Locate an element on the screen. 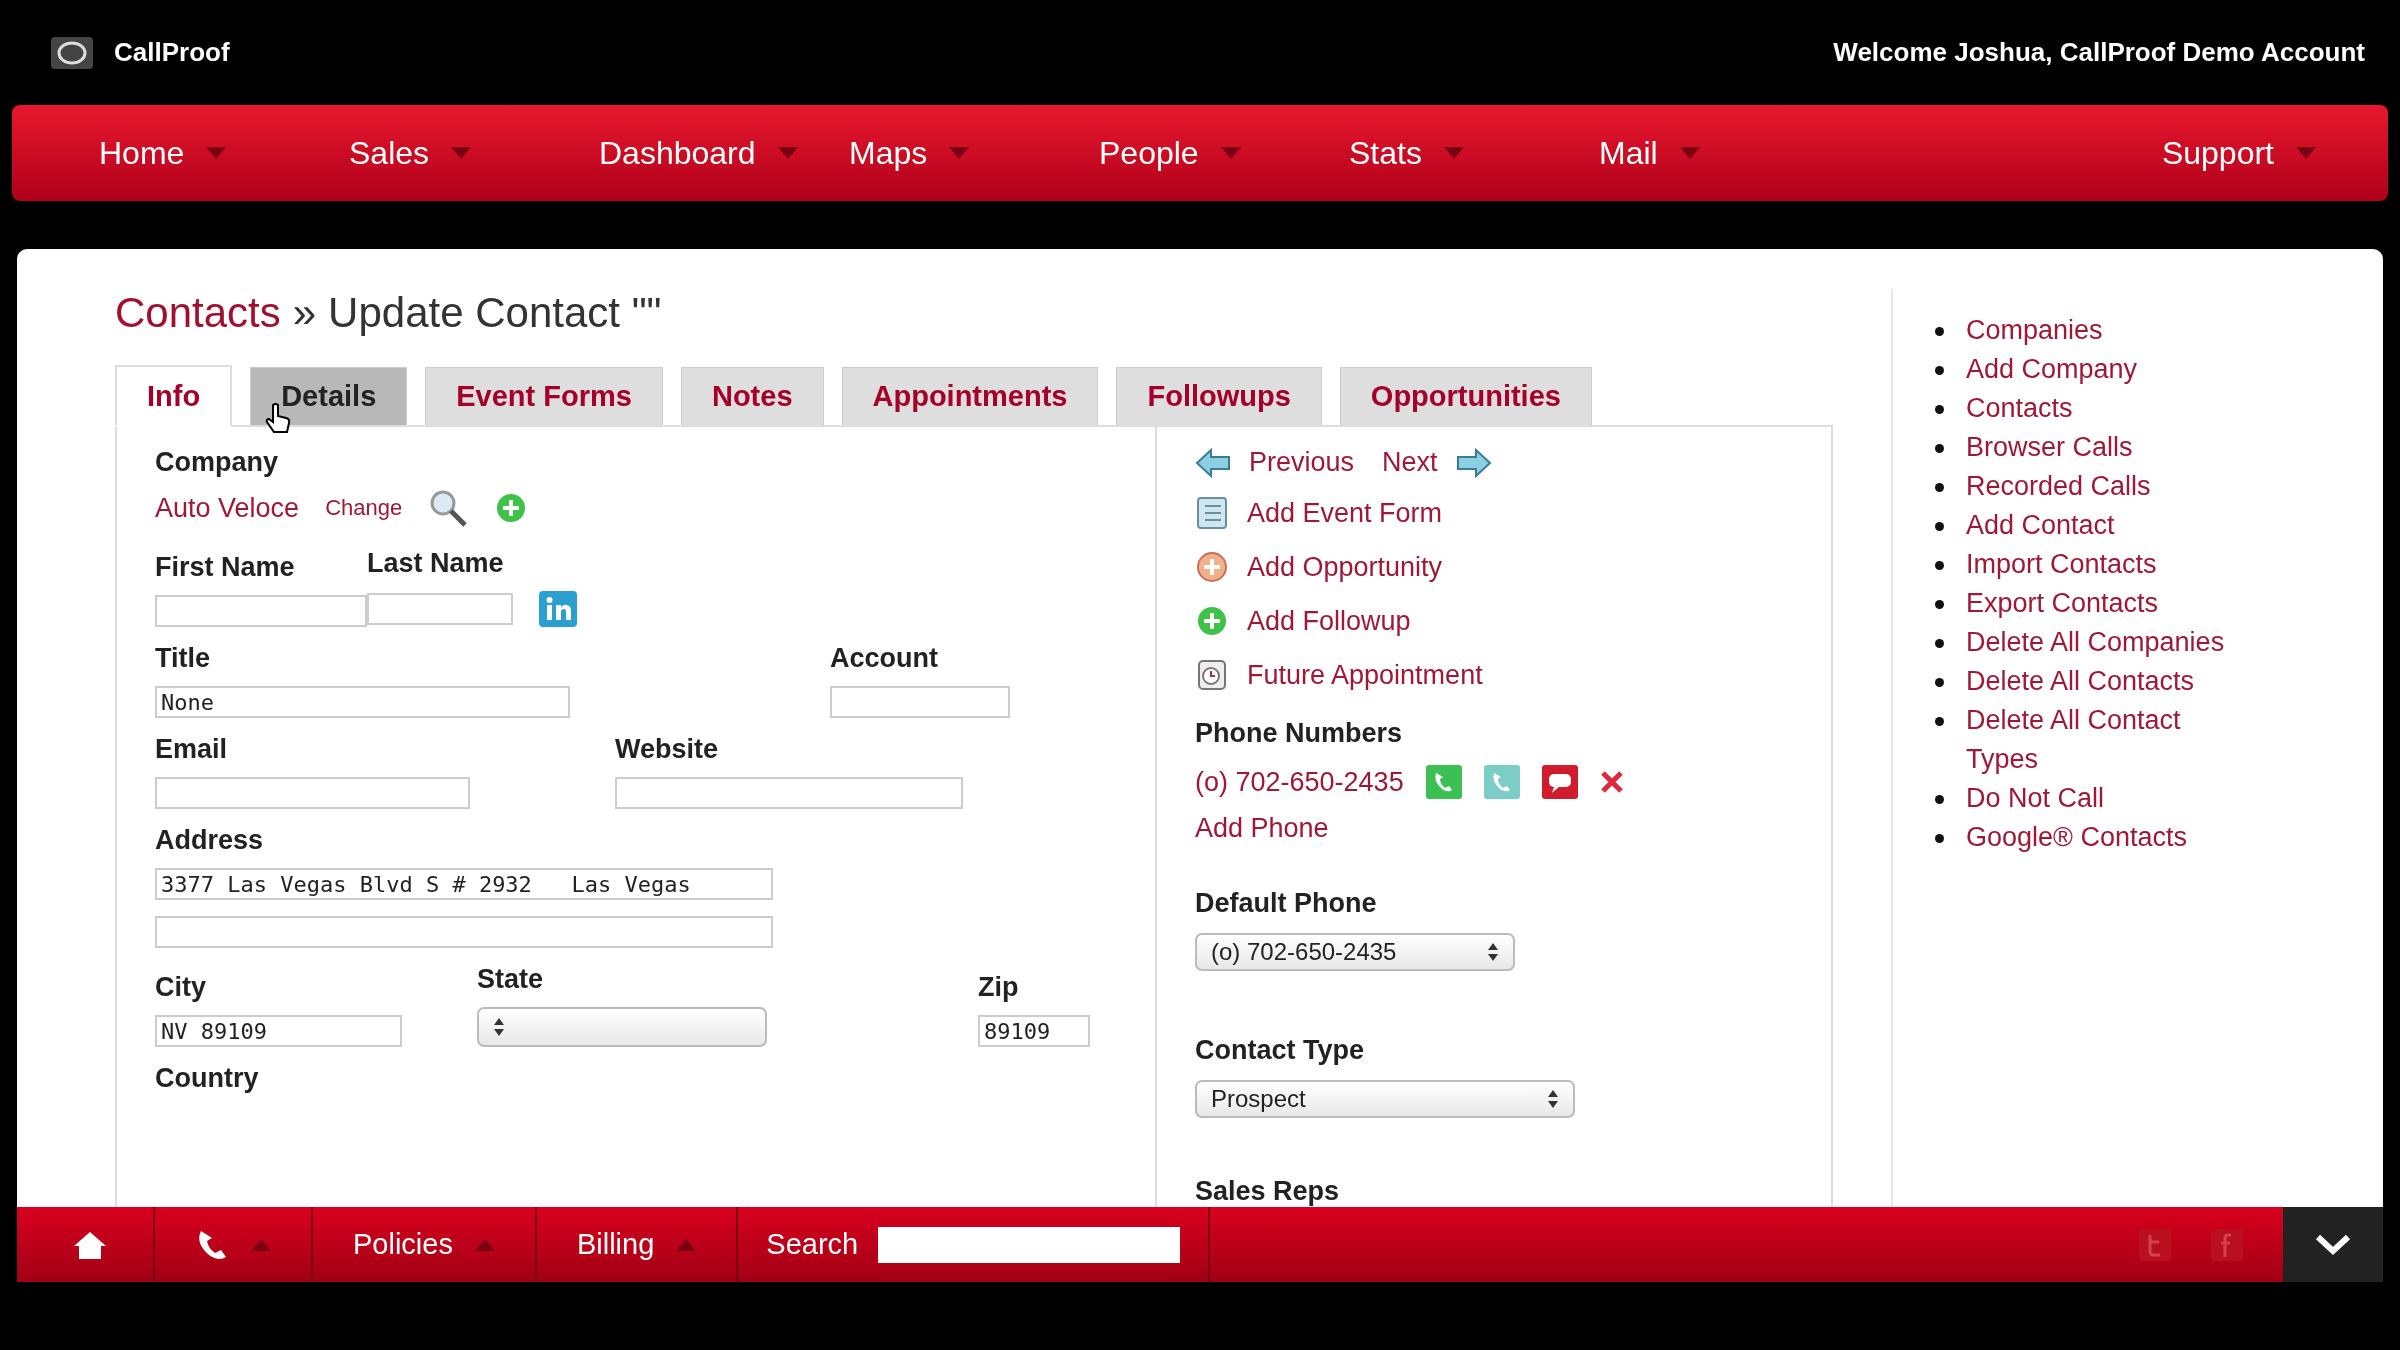 This screenshot has height=1350, width=2400. field-label: Title is located at coordinates (183, 658).